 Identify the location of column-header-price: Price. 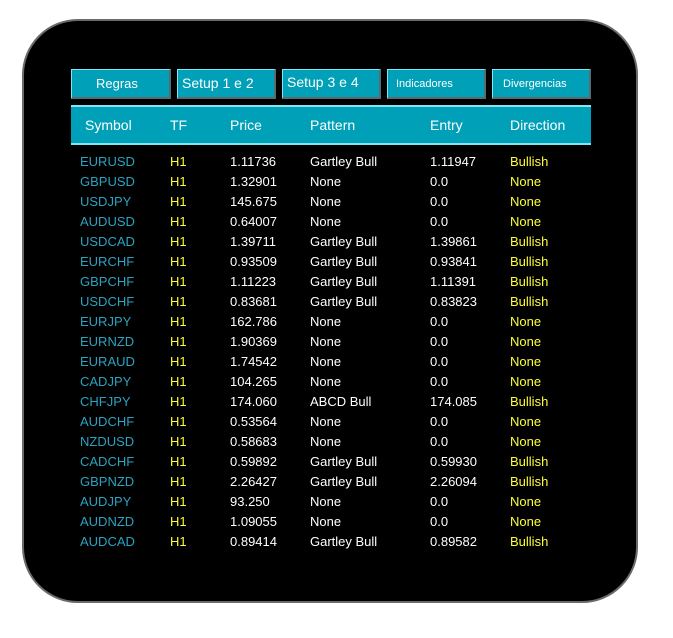
(246, 125).